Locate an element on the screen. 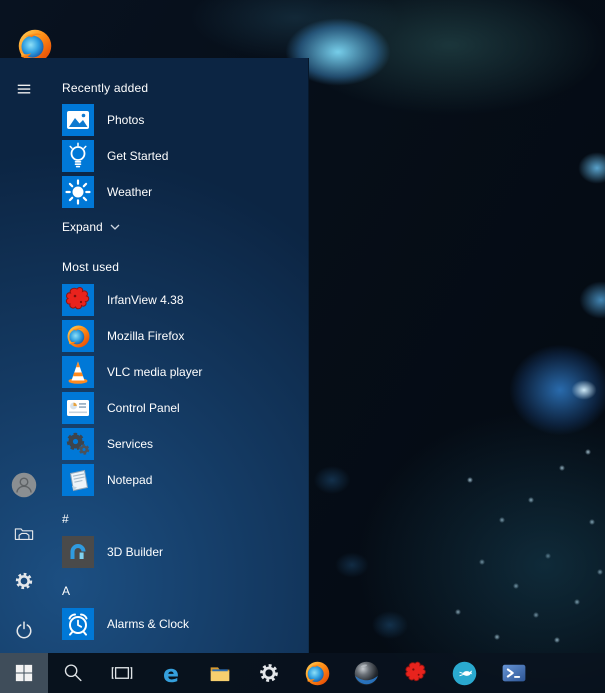  taskbar is located at coordinates (302, 673).